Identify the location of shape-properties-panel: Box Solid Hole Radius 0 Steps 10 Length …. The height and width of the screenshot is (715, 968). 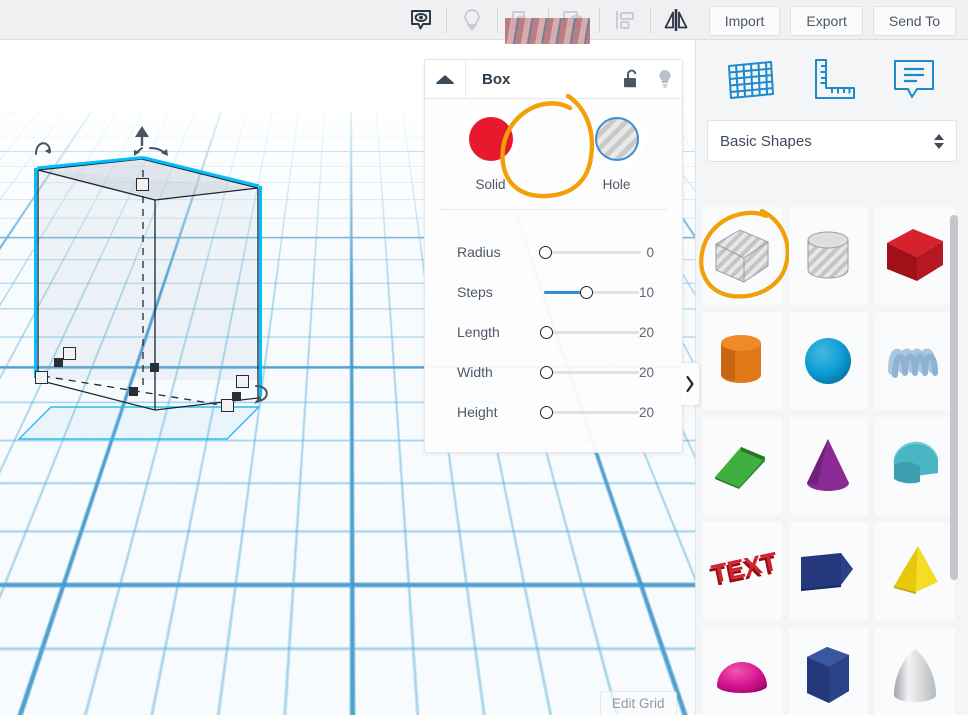
(553, 256).